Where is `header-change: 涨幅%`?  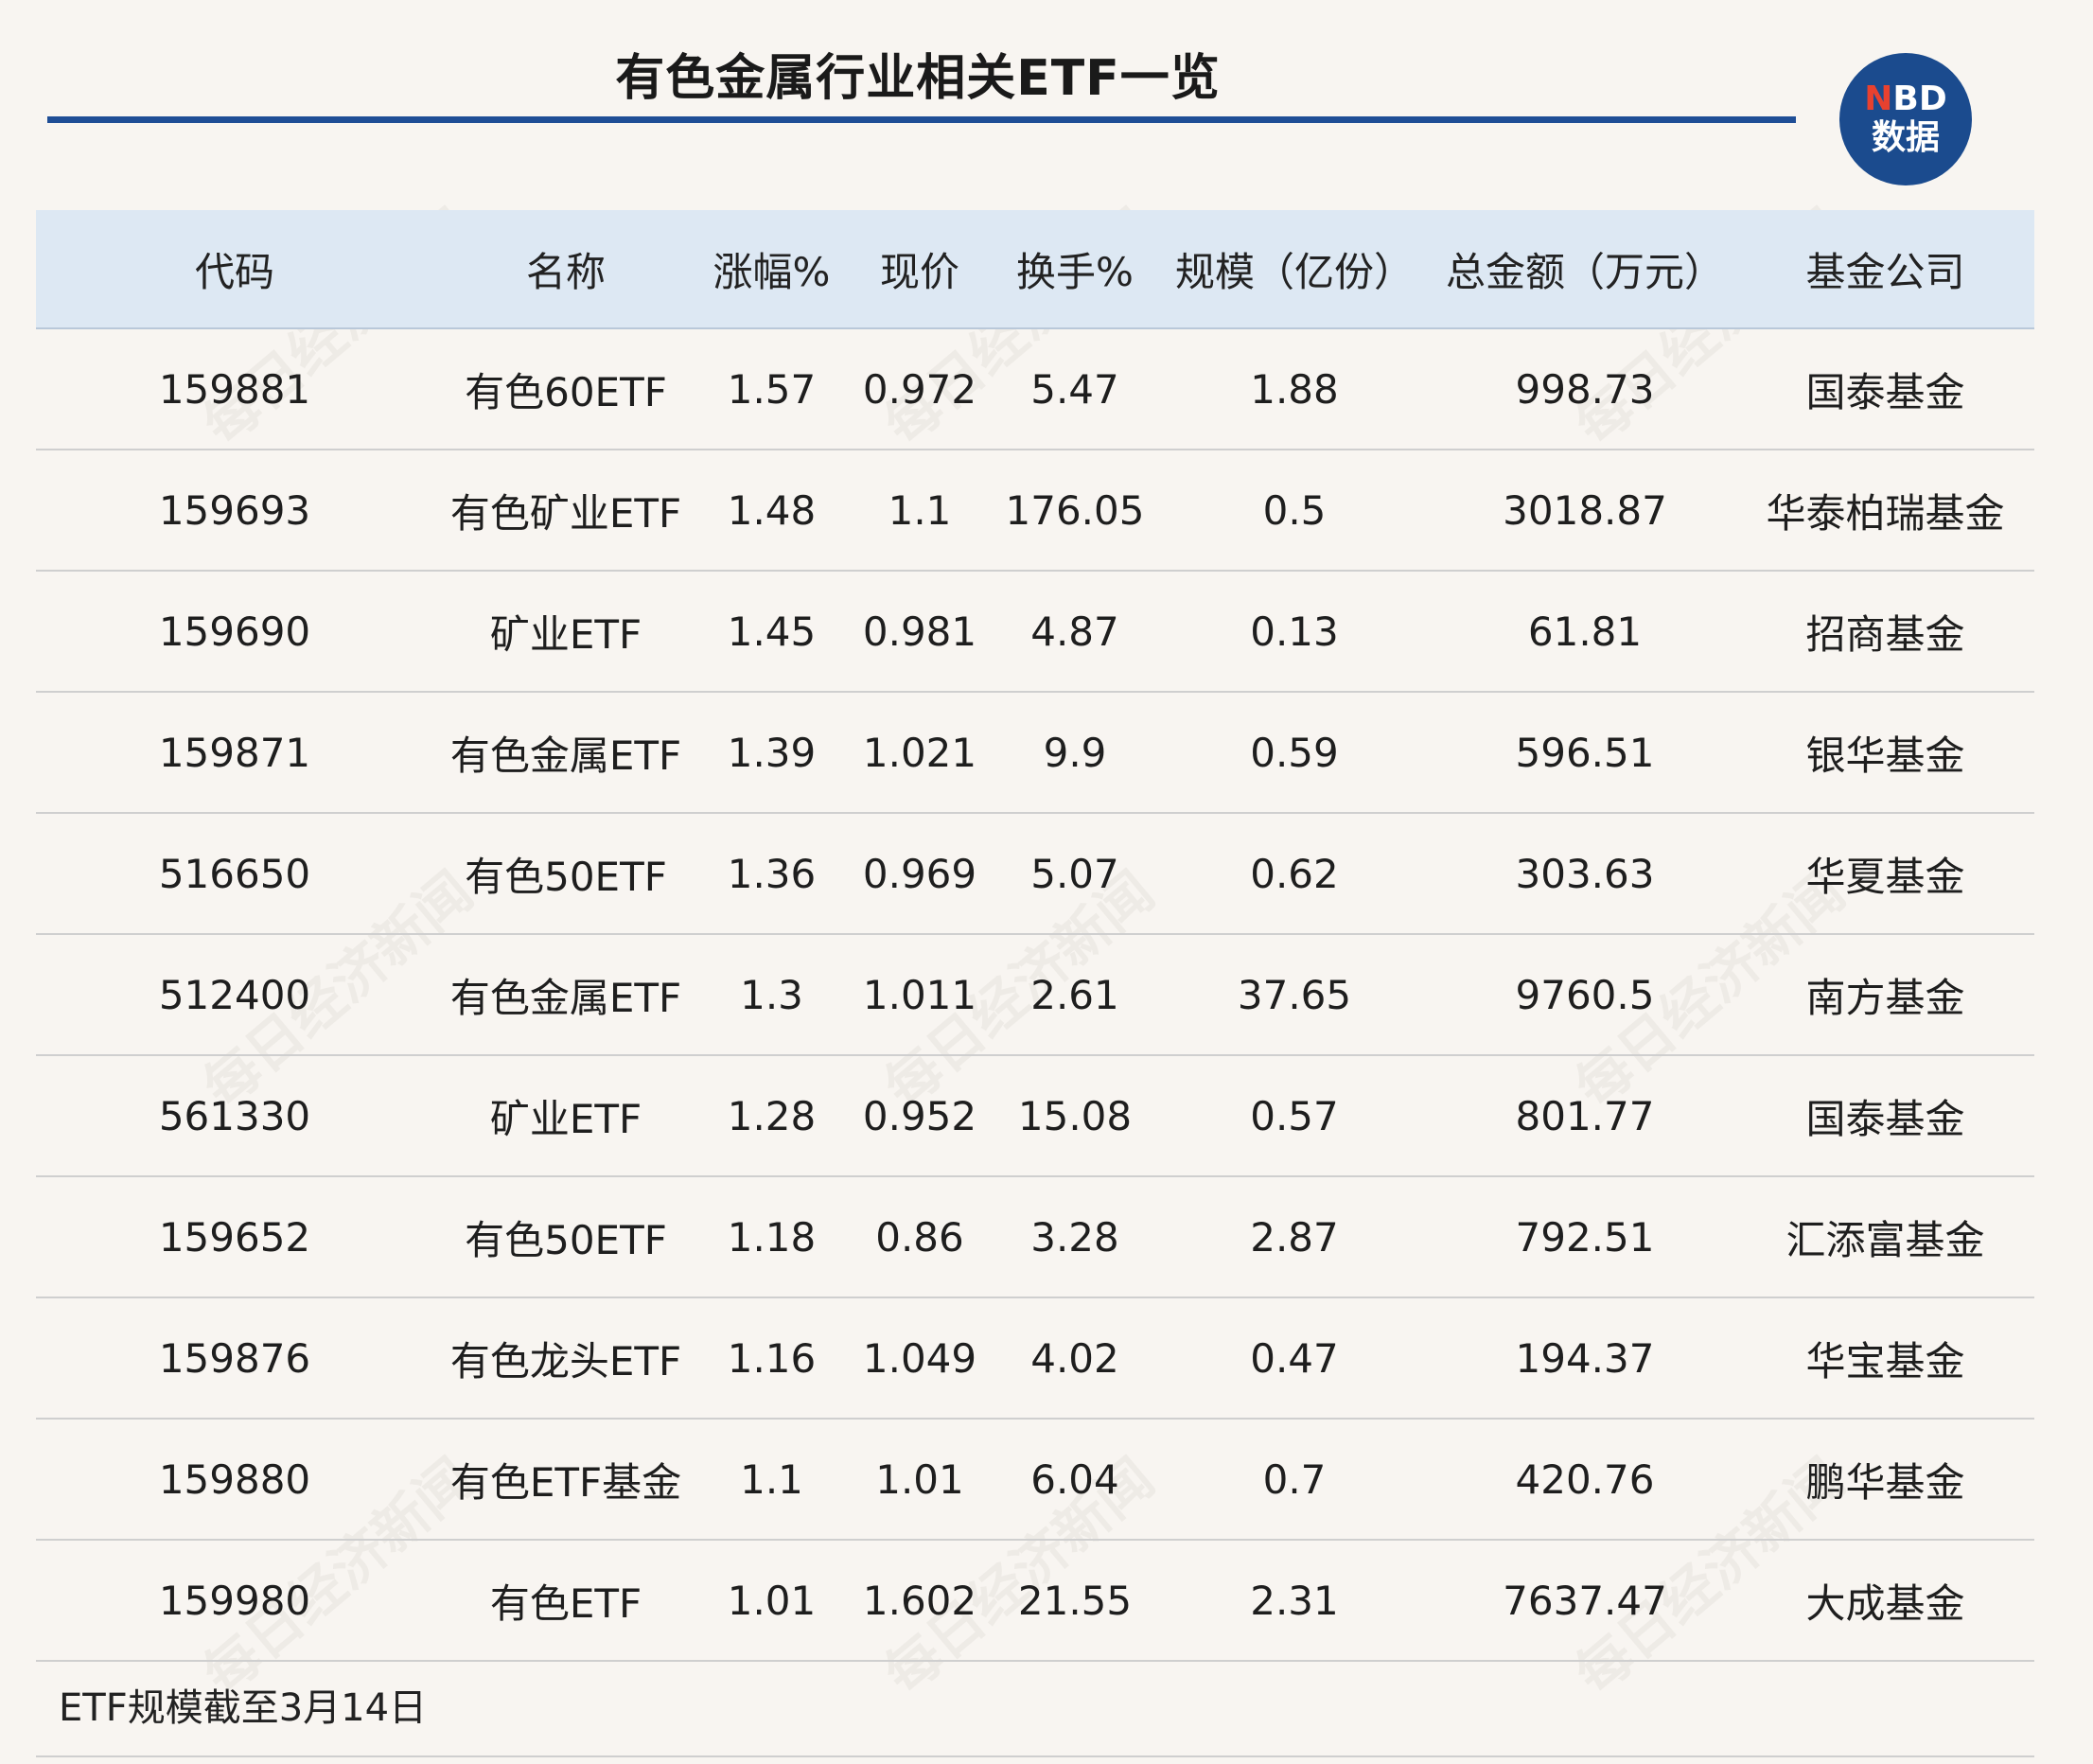
header-change: 涨幅% is located at coordinates (771, 272).